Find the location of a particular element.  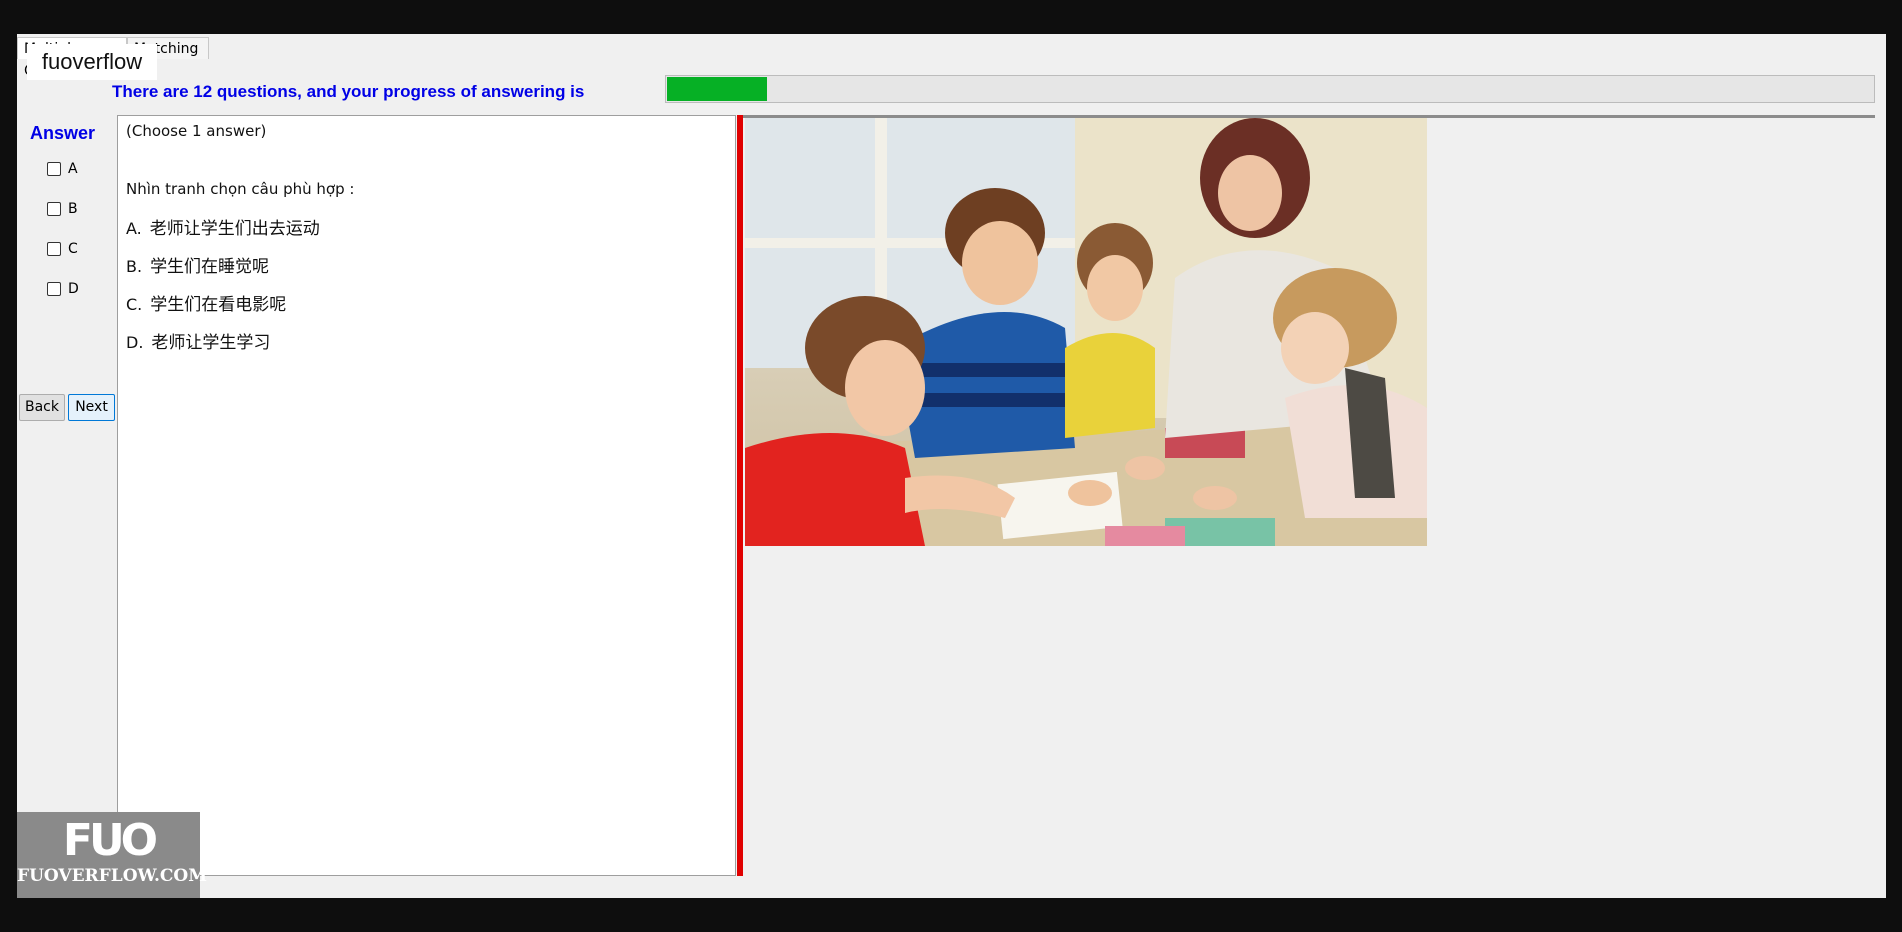

choice-text: 老师让学生学习 is located at coordinates (211, 343).